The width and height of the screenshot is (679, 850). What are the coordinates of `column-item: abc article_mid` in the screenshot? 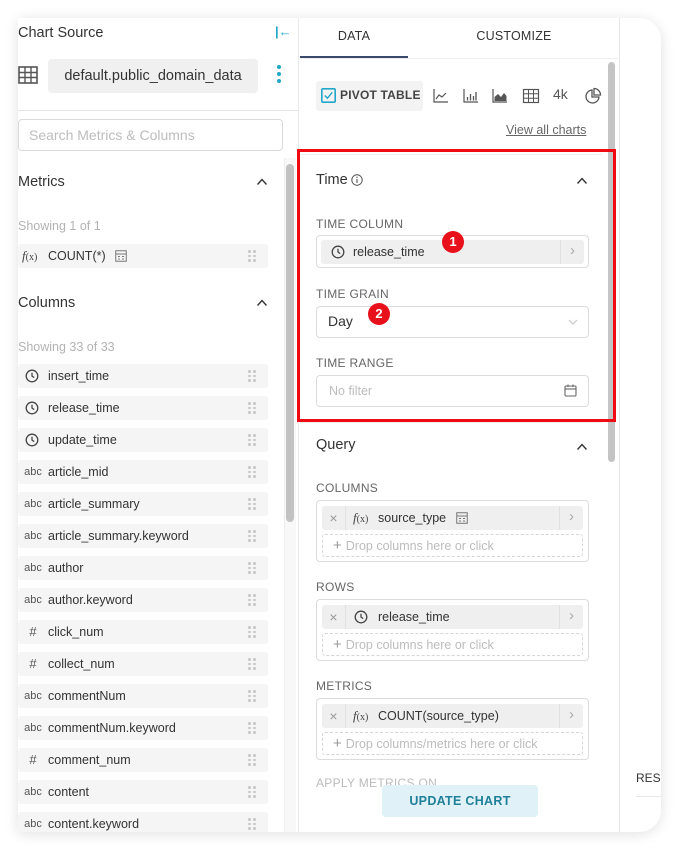 It's located at (143, 472).